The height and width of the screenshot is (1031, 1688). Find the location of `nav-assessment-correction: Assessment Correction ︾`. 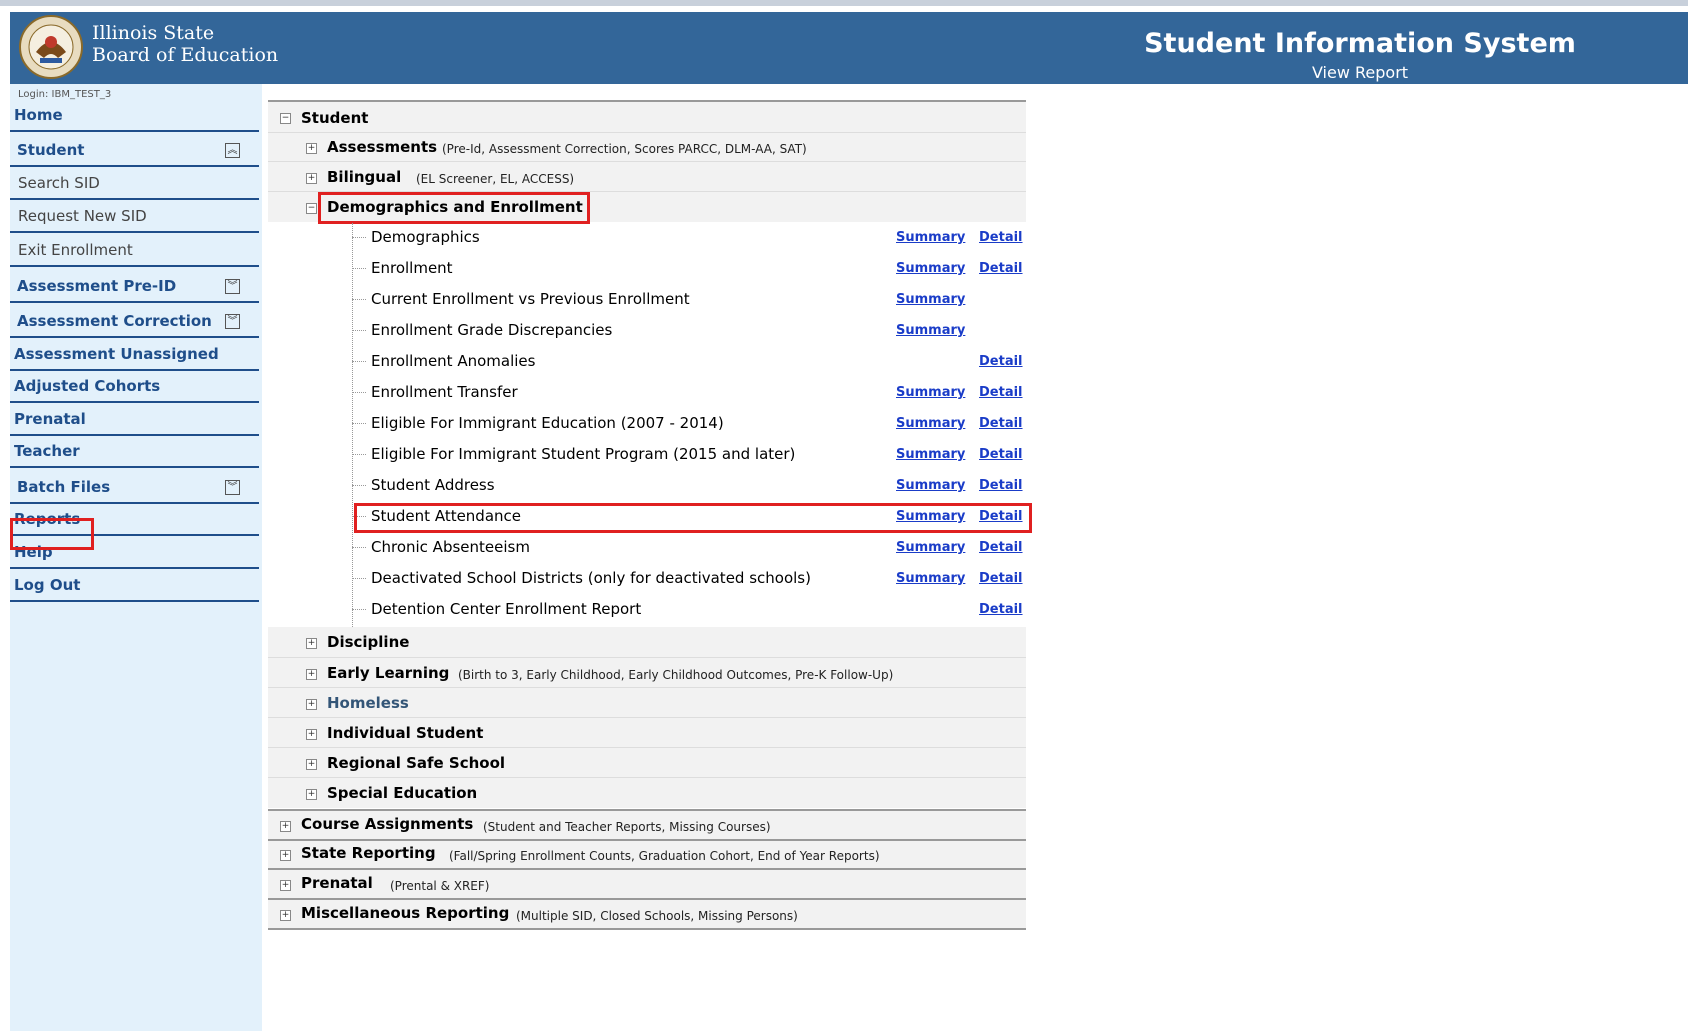

nav-assessment-correction: Assessment Correction ︾ is located at coordinates (134, 321).